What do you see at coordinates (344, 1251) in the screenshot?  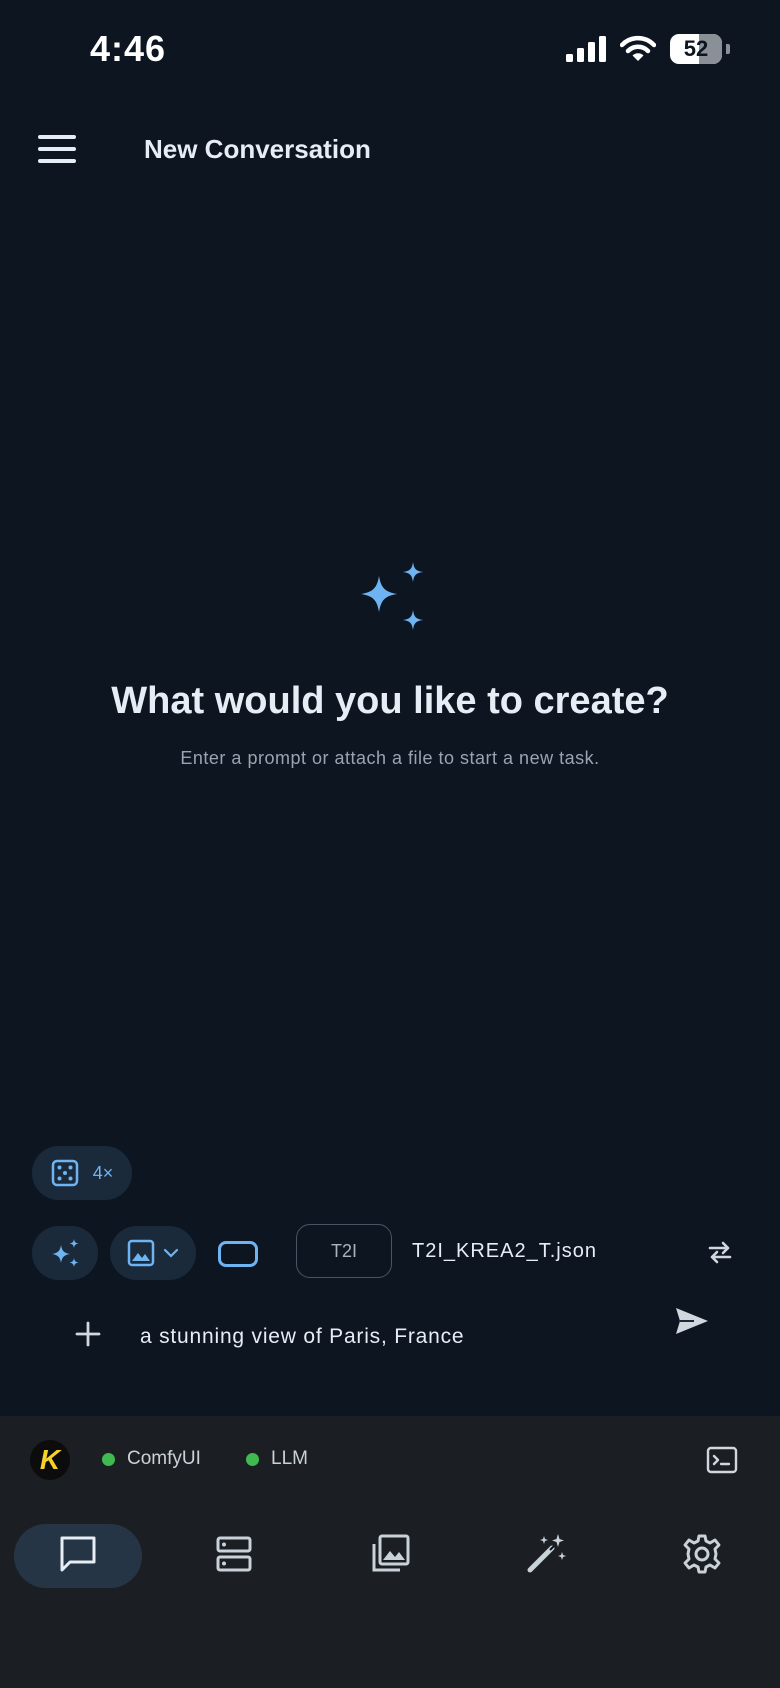 I see `mode-button: T2I` at bounding box center [344, 1251].